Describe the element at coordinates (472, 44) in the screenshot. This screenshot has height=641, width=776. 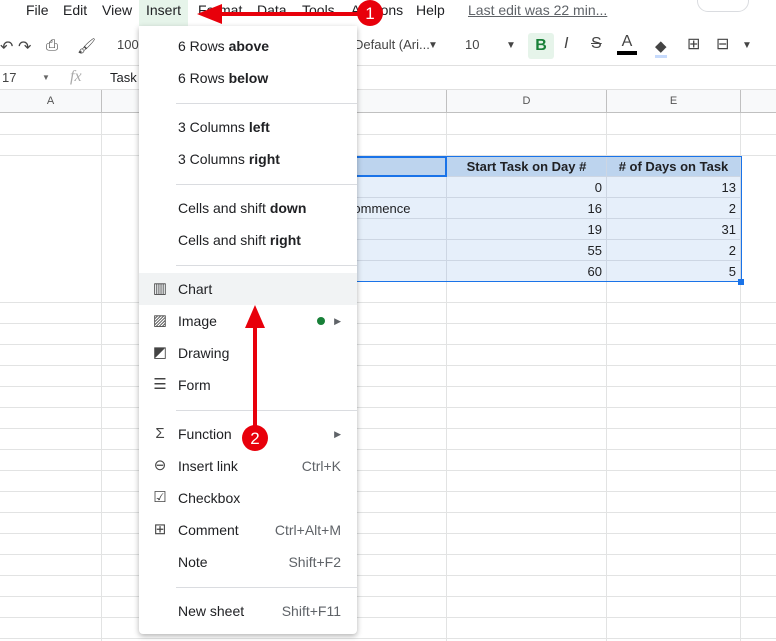
I see `font-size-select: 10` at that location.